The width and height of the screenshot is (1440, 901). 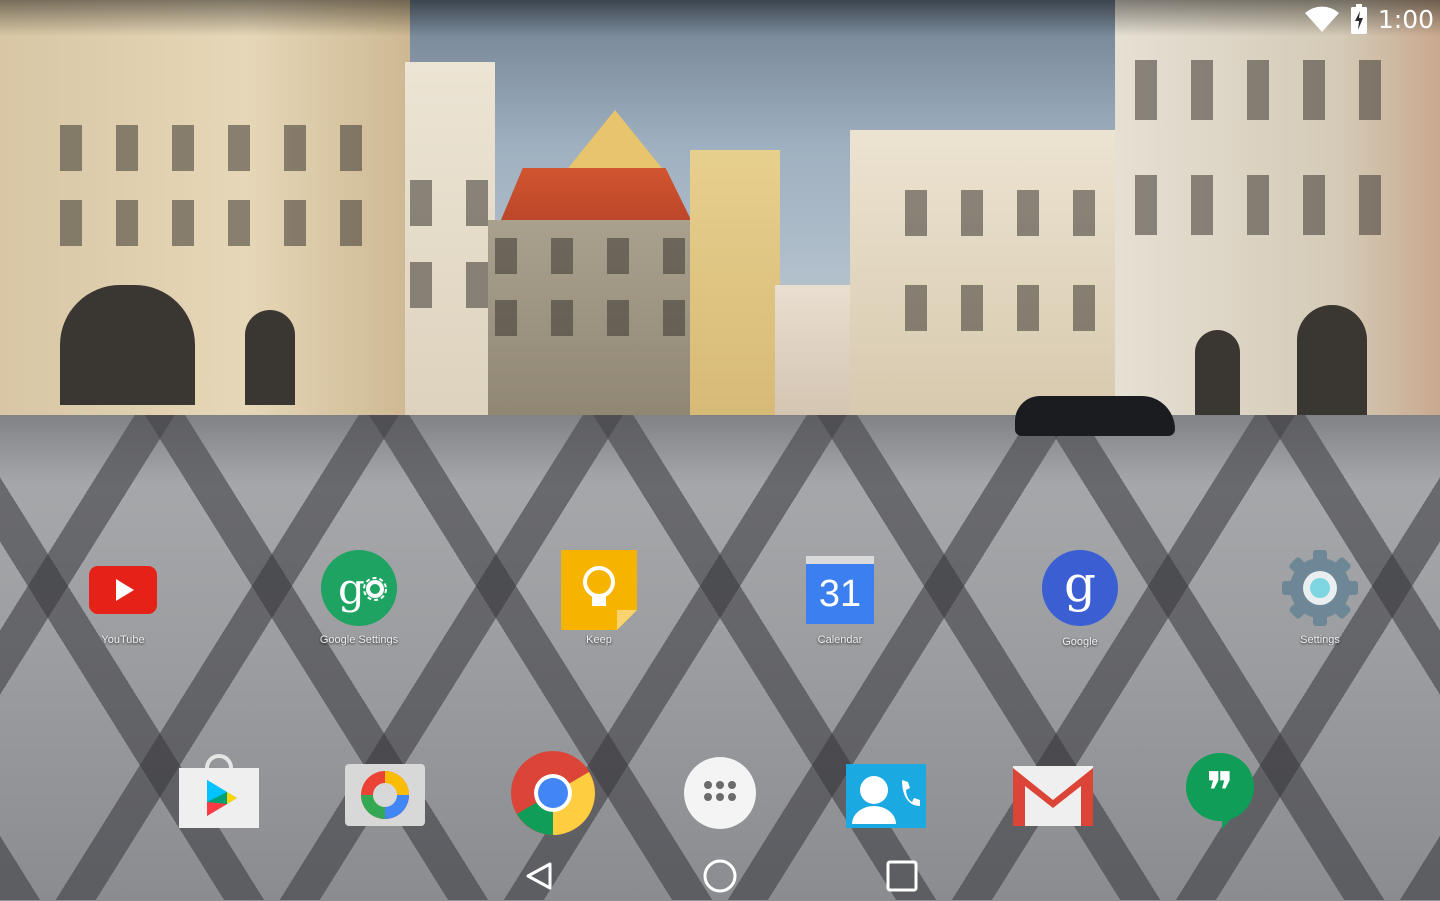 I want to click on hangouts-glyph: ❞, so click(x=1220, y=792).